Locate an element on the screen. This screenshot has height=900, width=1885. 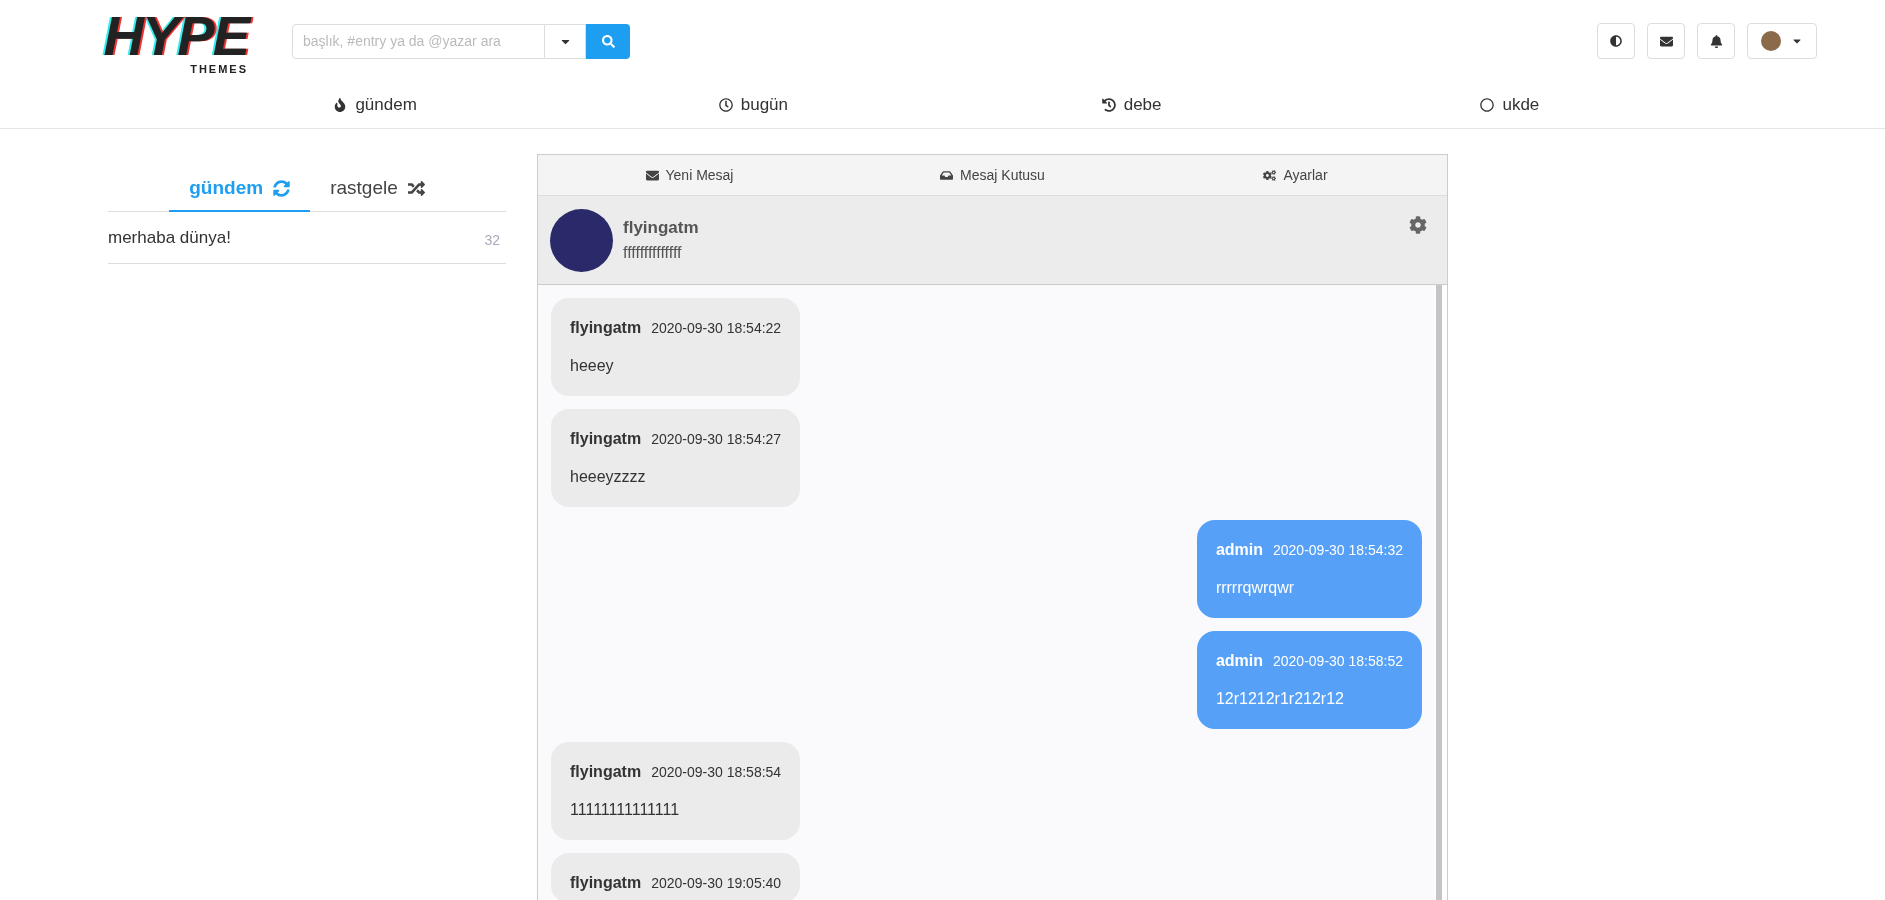
notifications-button is located at coordinates (1716, 41).